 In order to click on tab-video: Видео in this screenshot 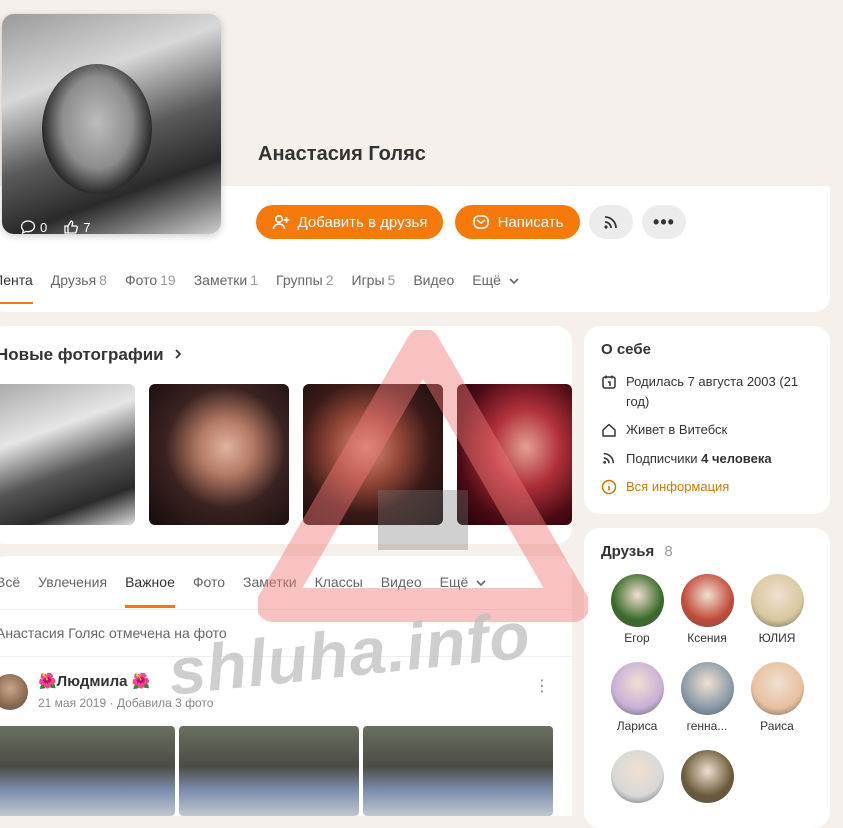, I will do `click(433, 288)`.